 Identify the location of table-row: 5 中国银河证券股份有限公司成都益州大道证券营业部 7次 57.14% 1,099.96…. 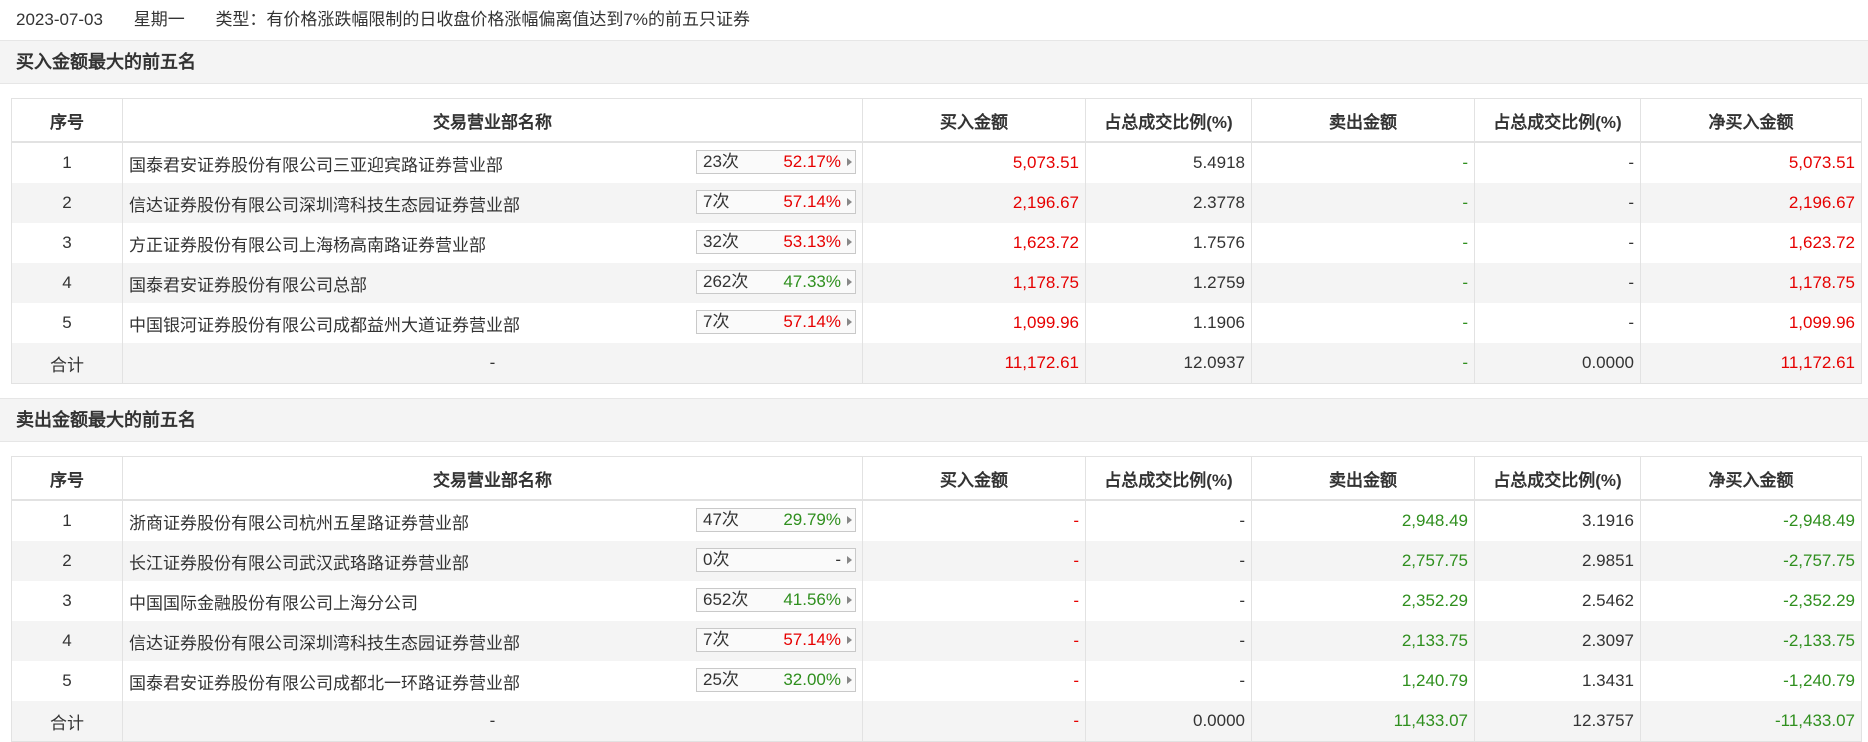
(936, 323).